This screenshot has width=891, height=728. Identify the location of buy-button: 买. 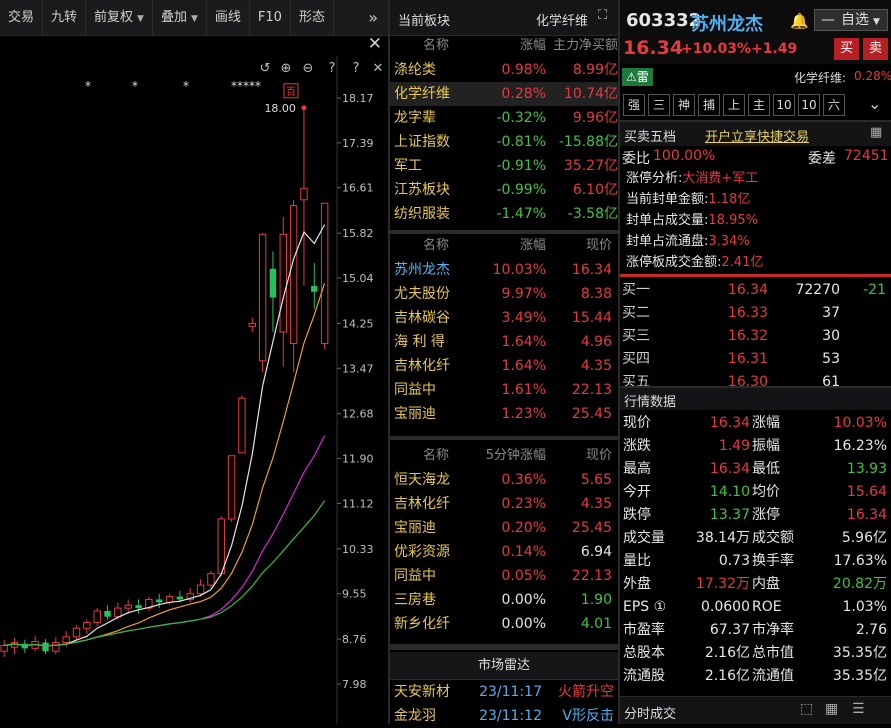
(846, 49).